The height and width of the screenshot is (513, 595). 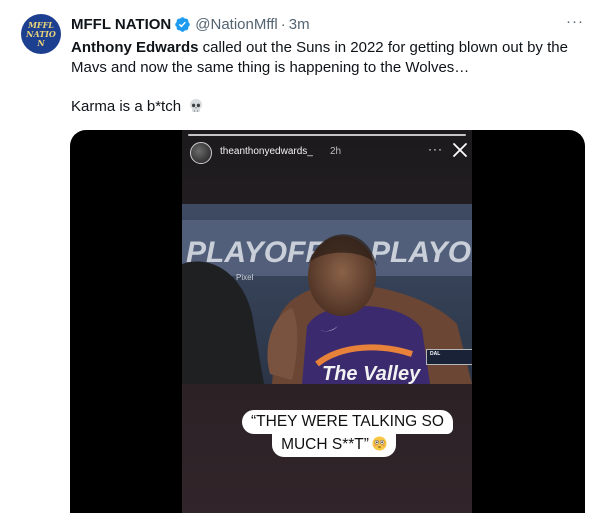 I want to click on caption-line-1: “THEY WERE TALKING SO, so click(x=347, y=422).